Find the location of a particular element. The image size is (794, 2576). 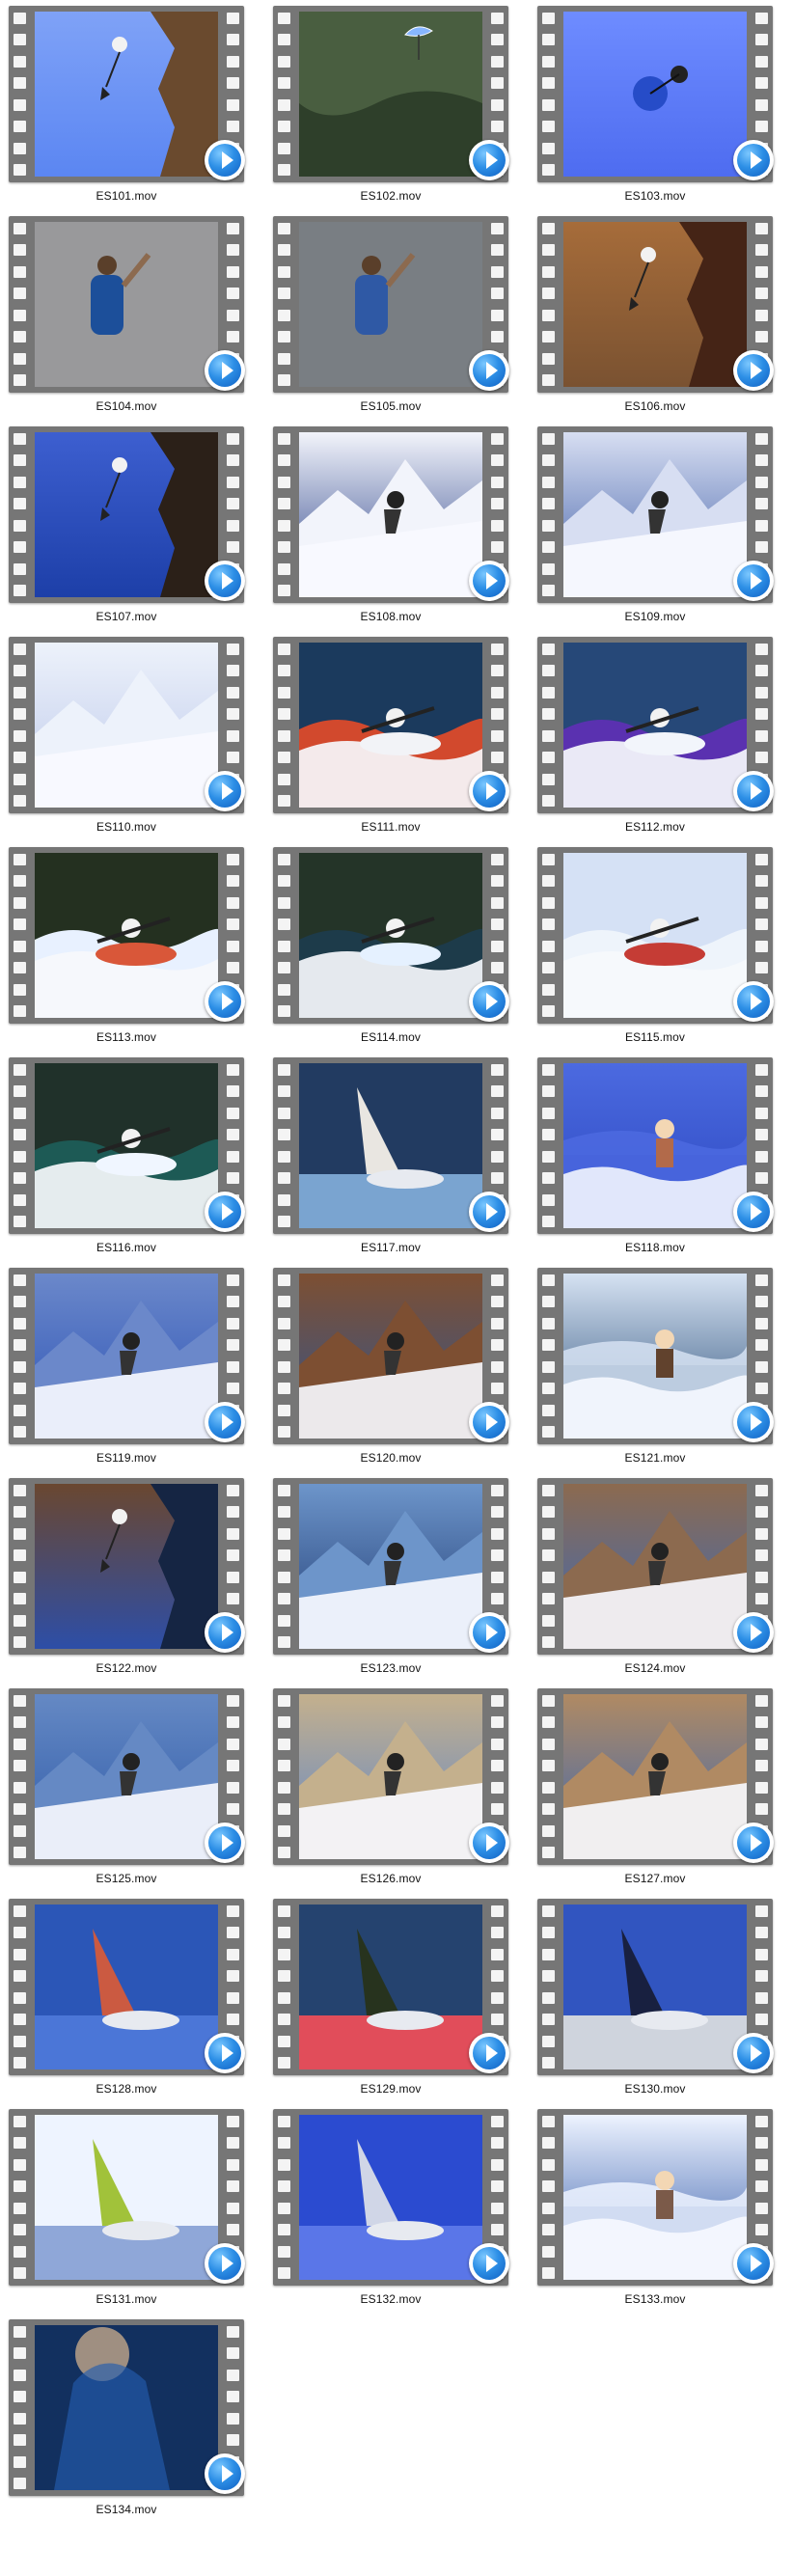

file-name: ES123.mov is located at coordinates (391, 1668).